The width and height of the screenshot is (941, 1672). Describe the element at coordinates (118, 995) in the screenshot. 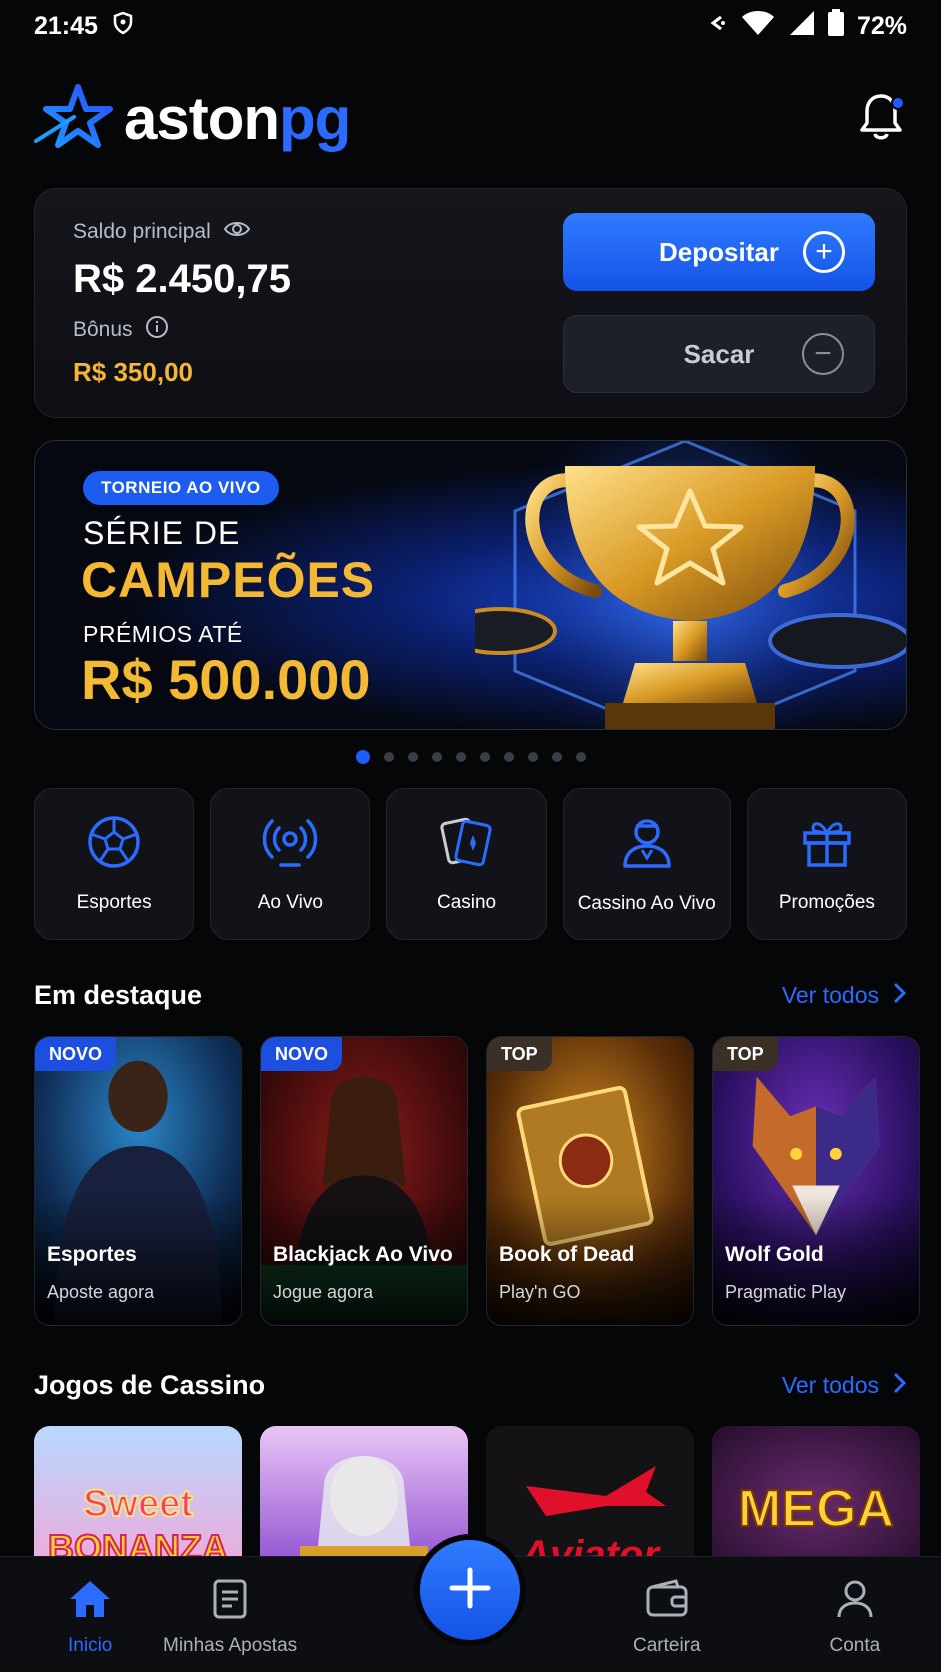

I see `featured-title: Em destaque` at that location.